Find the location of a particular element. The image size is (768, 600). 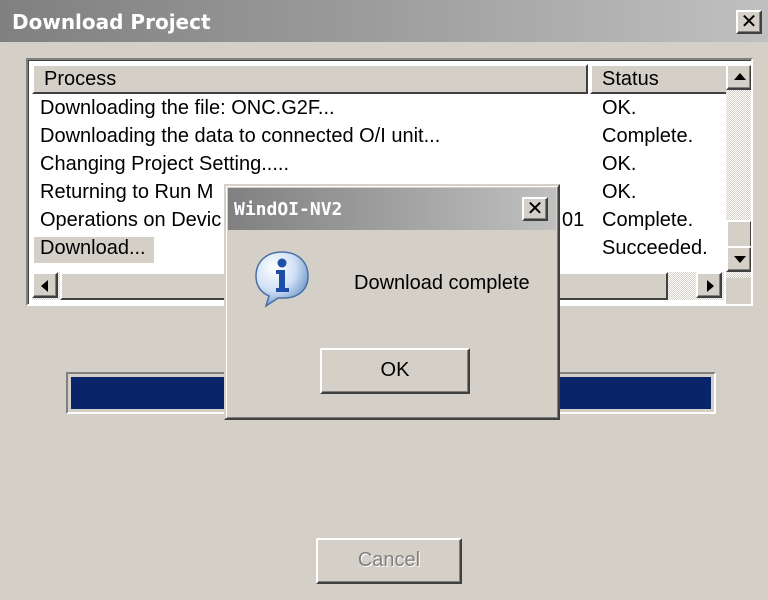

column-header-status: Status is located at coordinates (660, 79).